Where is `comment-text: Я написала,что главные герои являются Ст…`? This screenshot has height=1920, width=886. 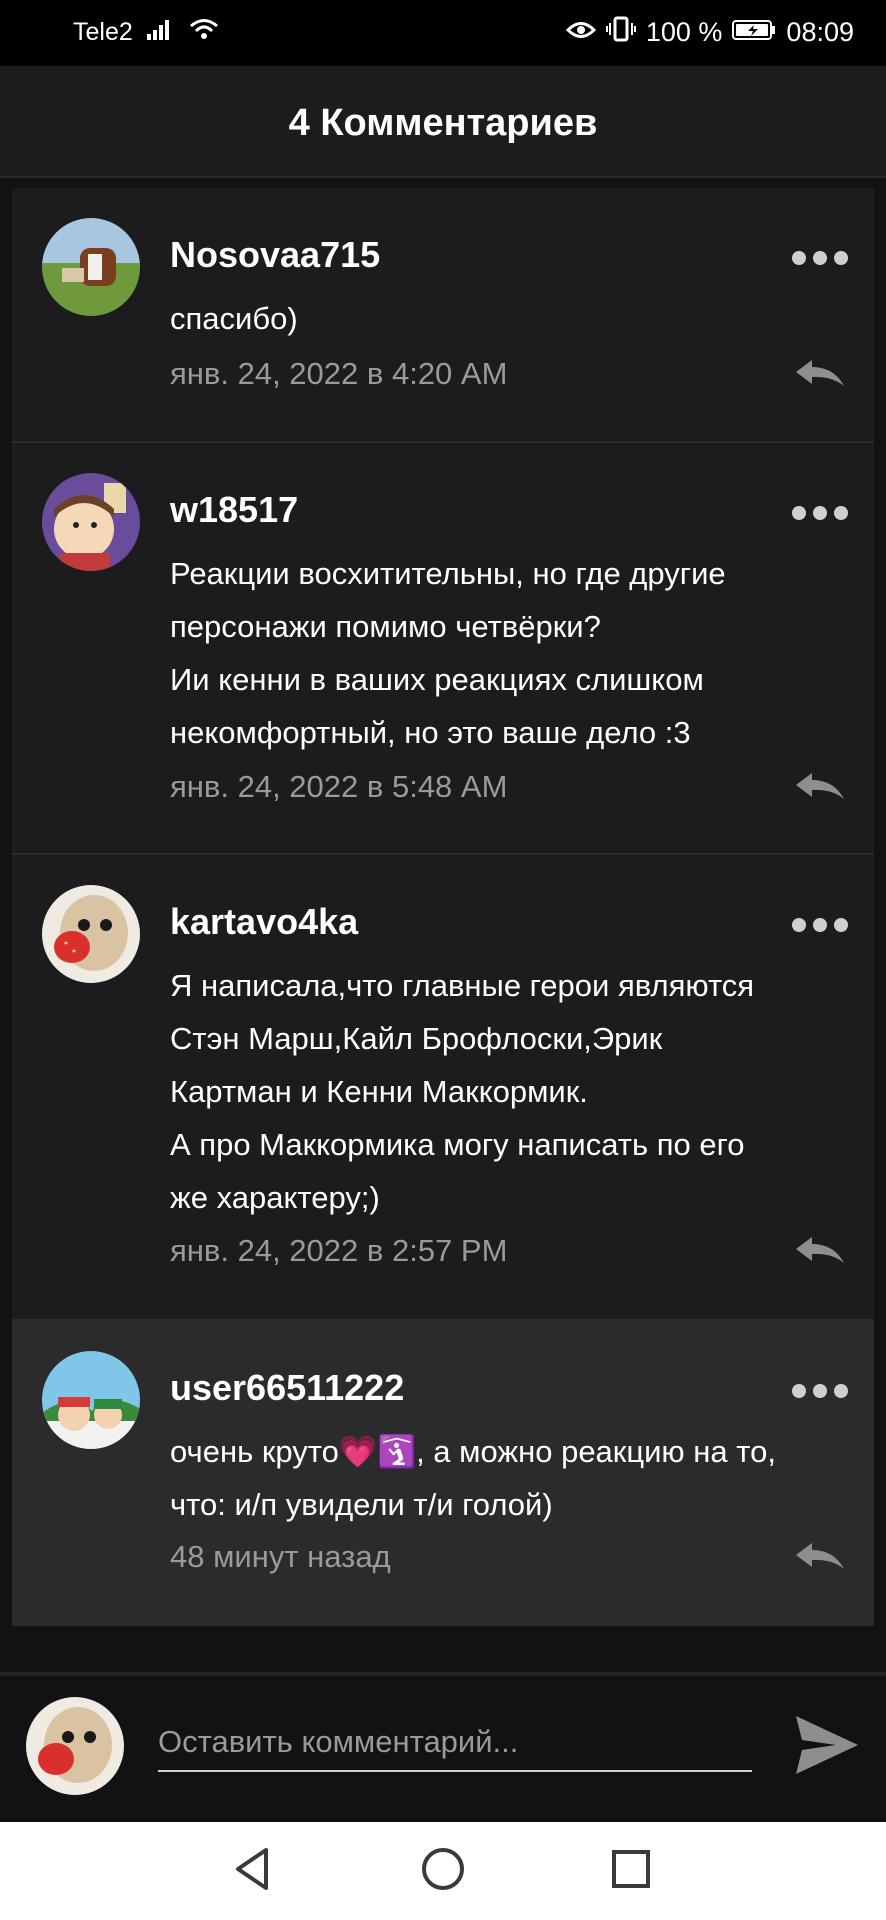 comment-text: Я написала,что главные герои являются Ст… is located at coordinates (511, 1091).